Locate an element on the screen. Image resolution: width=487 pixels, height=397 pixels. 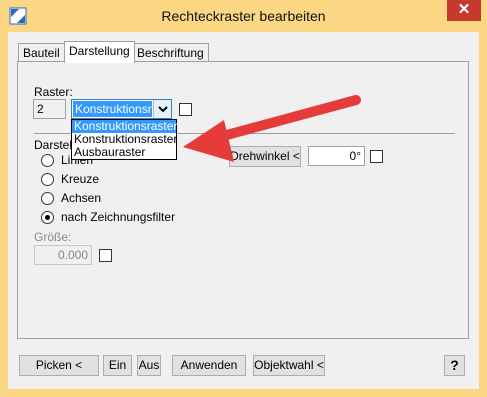
tab-beschriftung: Beschriftung is located at coordinates (170, 52).